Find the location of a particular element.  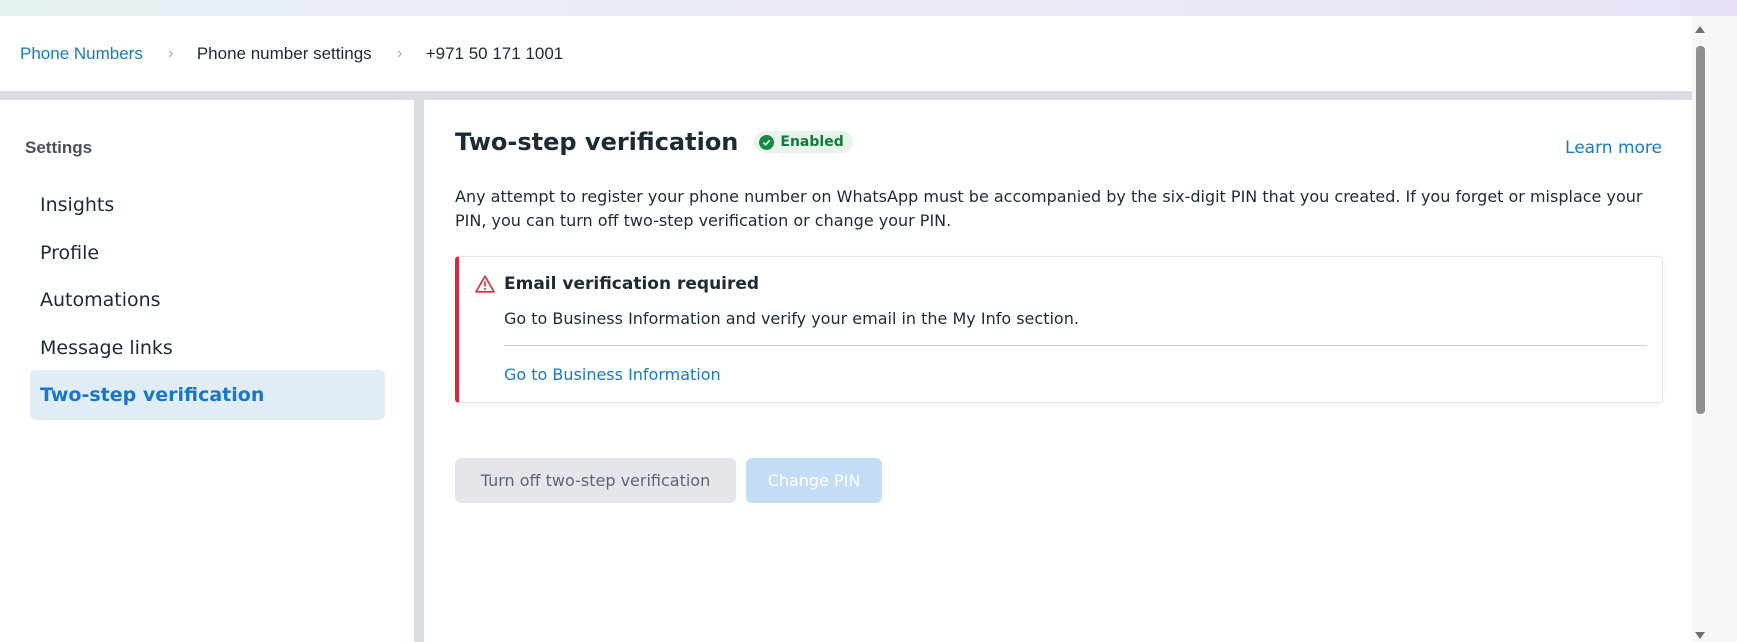

sidebar-divider is located at coordinates (419, 371).